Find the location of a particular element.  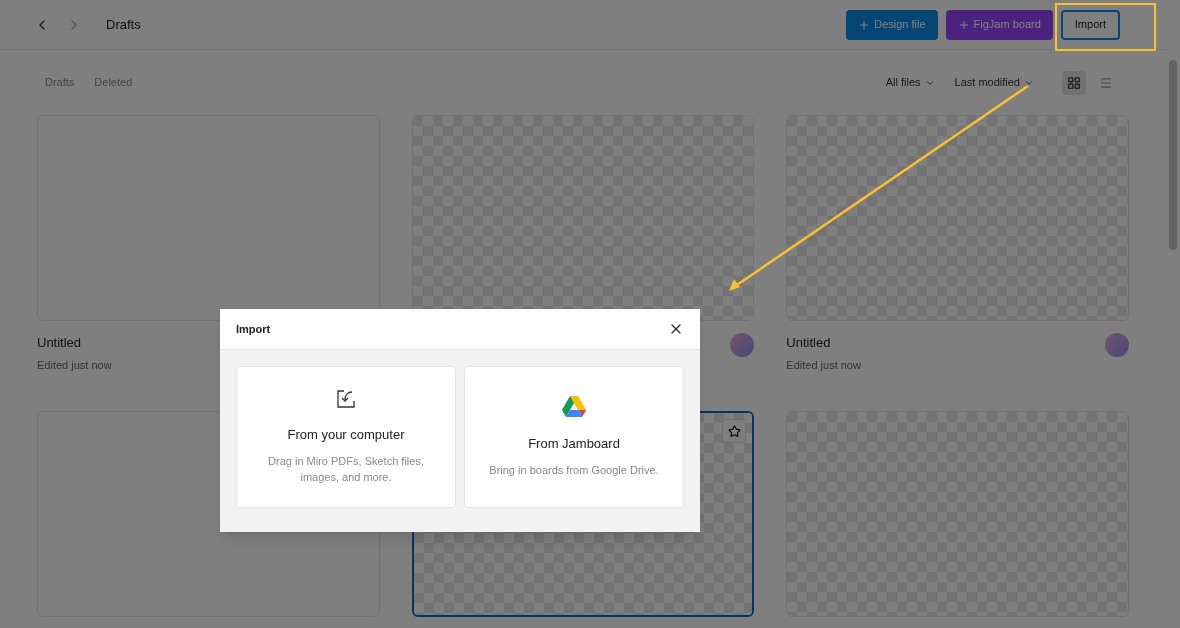

option-title: From your computer is located at coordinates (346, 435).